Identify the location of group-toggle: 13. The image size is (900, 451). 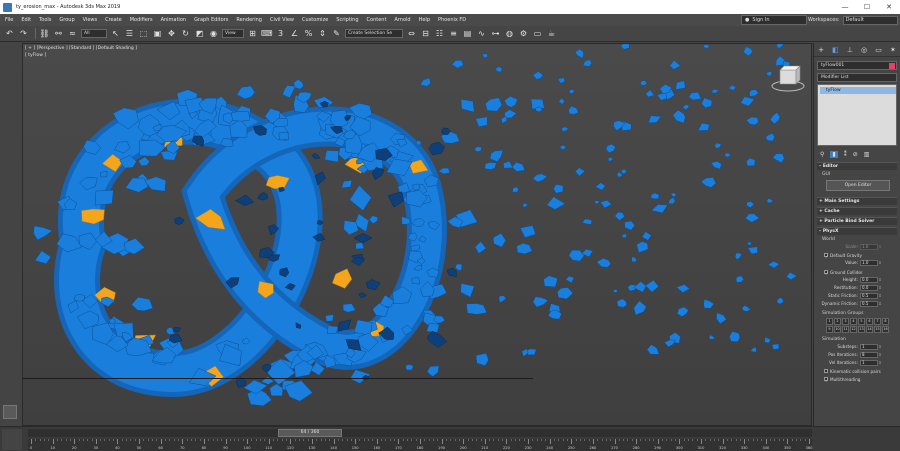
(861, 329).